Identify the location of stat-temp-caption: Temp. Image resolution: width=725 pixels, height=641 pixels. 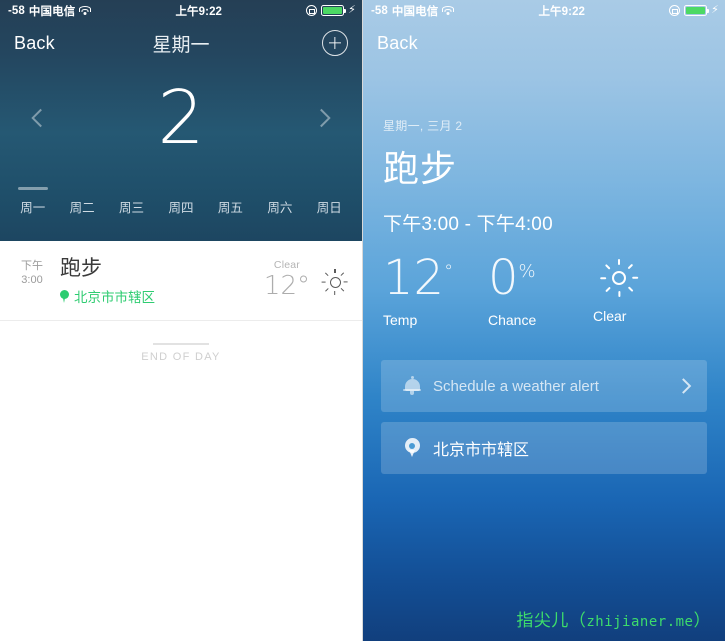
(400, 320).